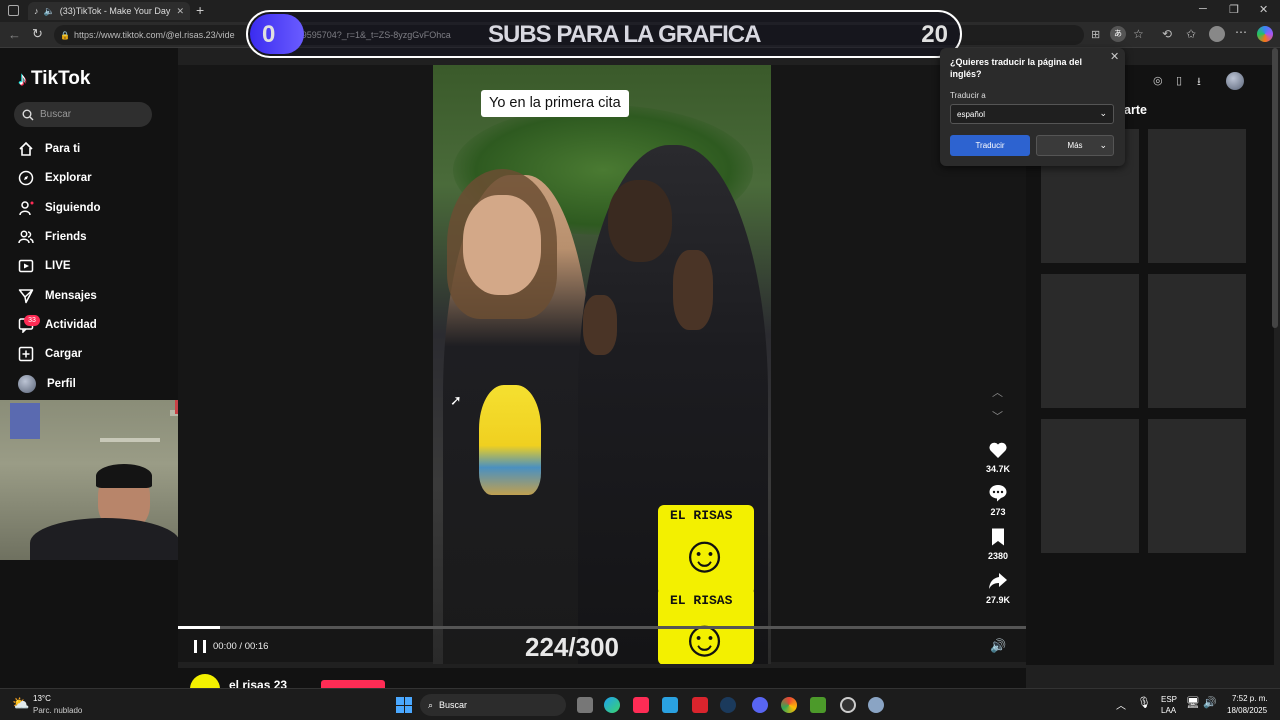 The width and height of the screenshot is (1280, 720). I want to click on close-popup-icon: ✕, so click(1114, 56).